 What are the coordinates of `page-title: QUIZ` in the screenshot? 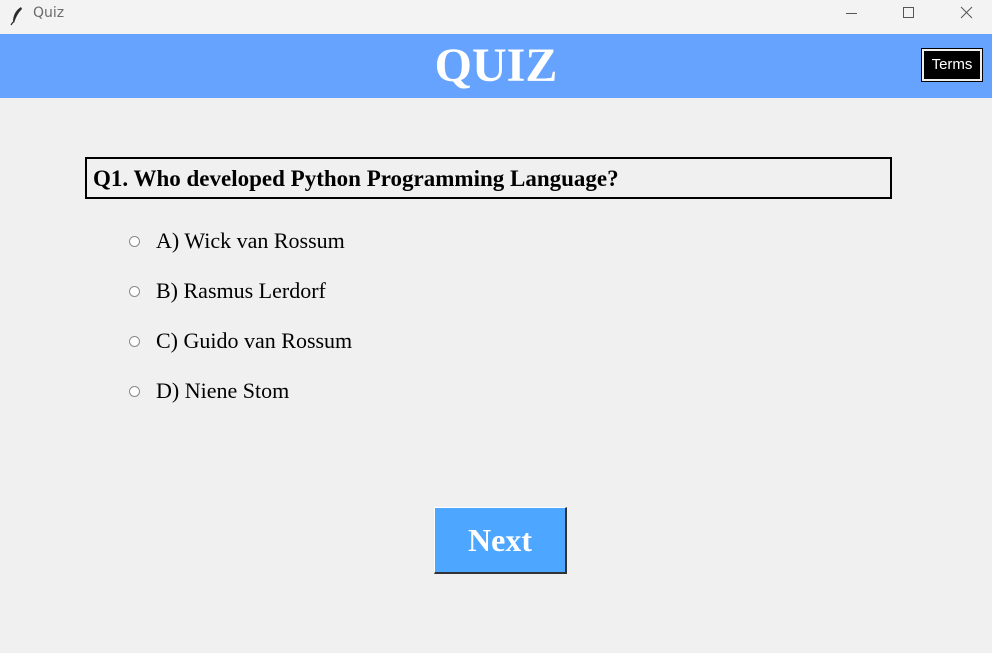 It's located at (496, 65).